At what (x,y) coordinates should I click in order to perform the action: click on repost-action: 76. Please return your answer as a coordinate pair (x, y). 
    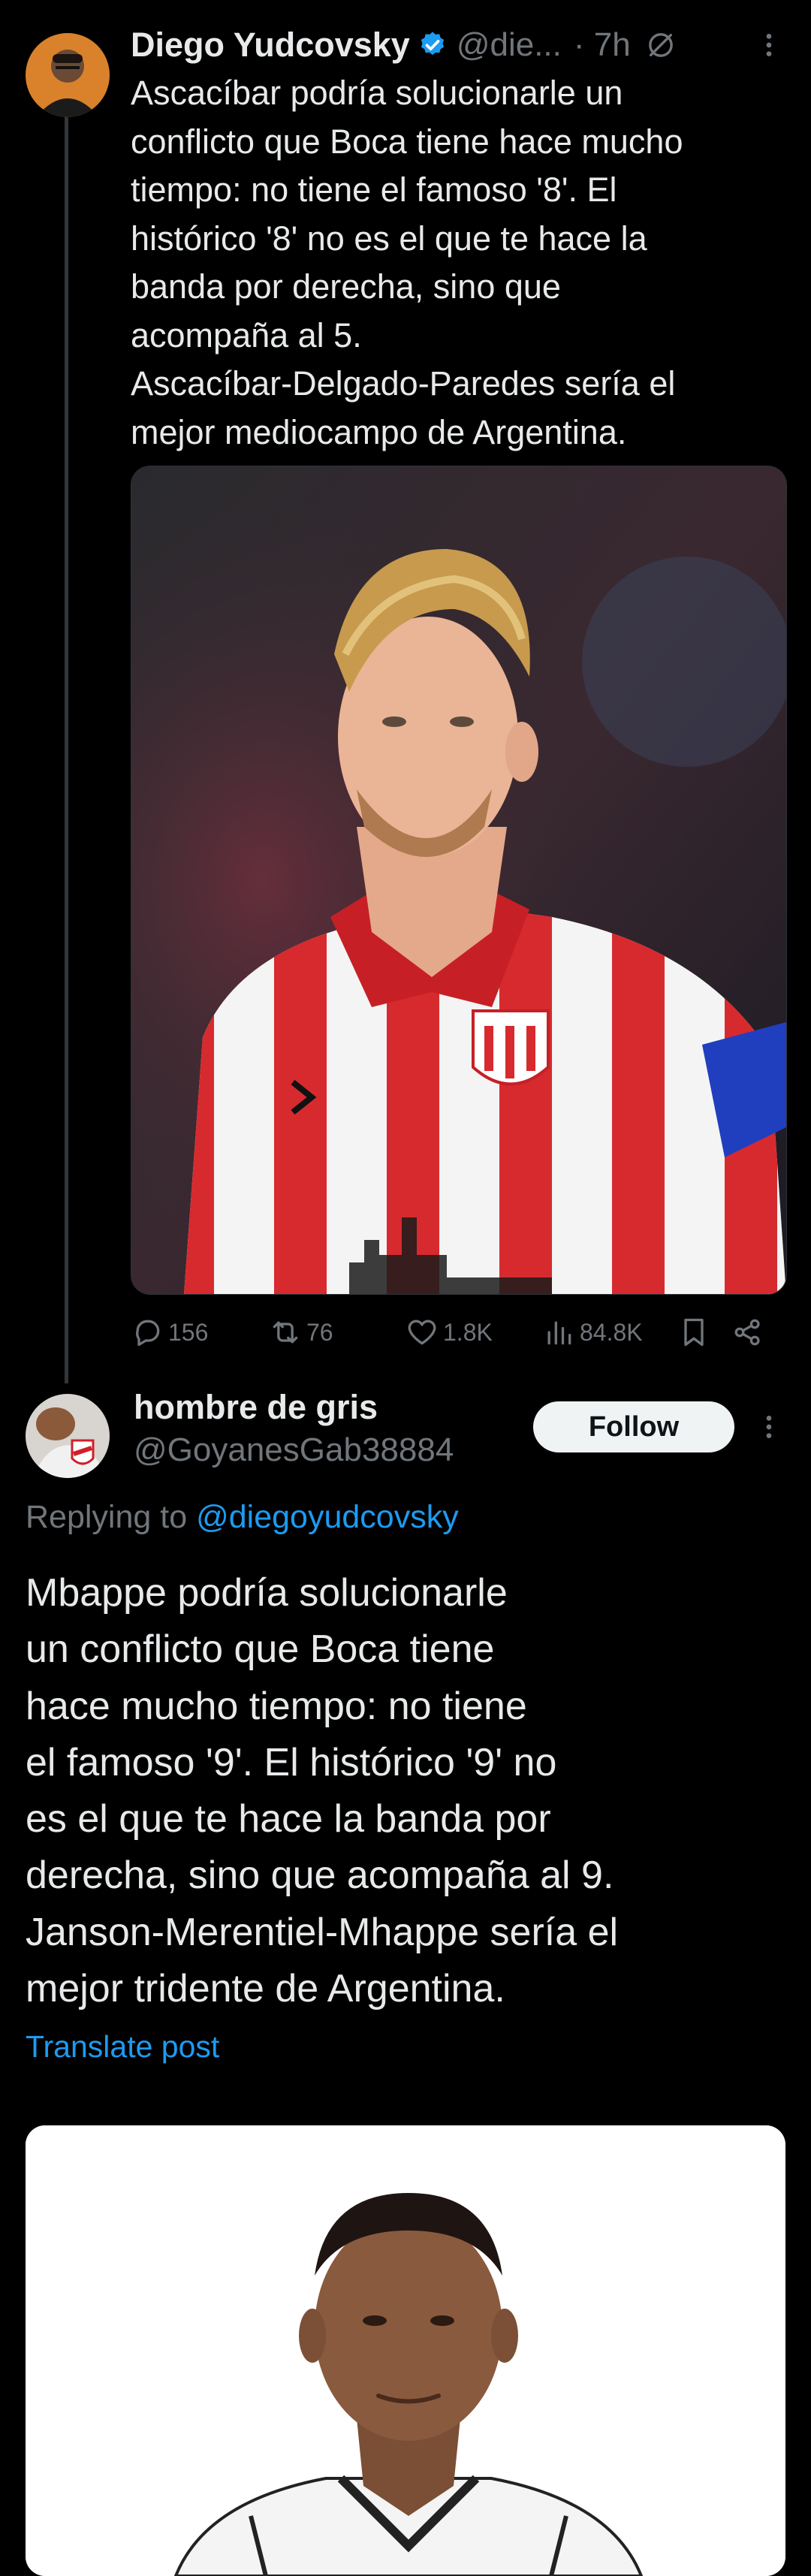
    Looking at the image, I should click on (301, 1332).